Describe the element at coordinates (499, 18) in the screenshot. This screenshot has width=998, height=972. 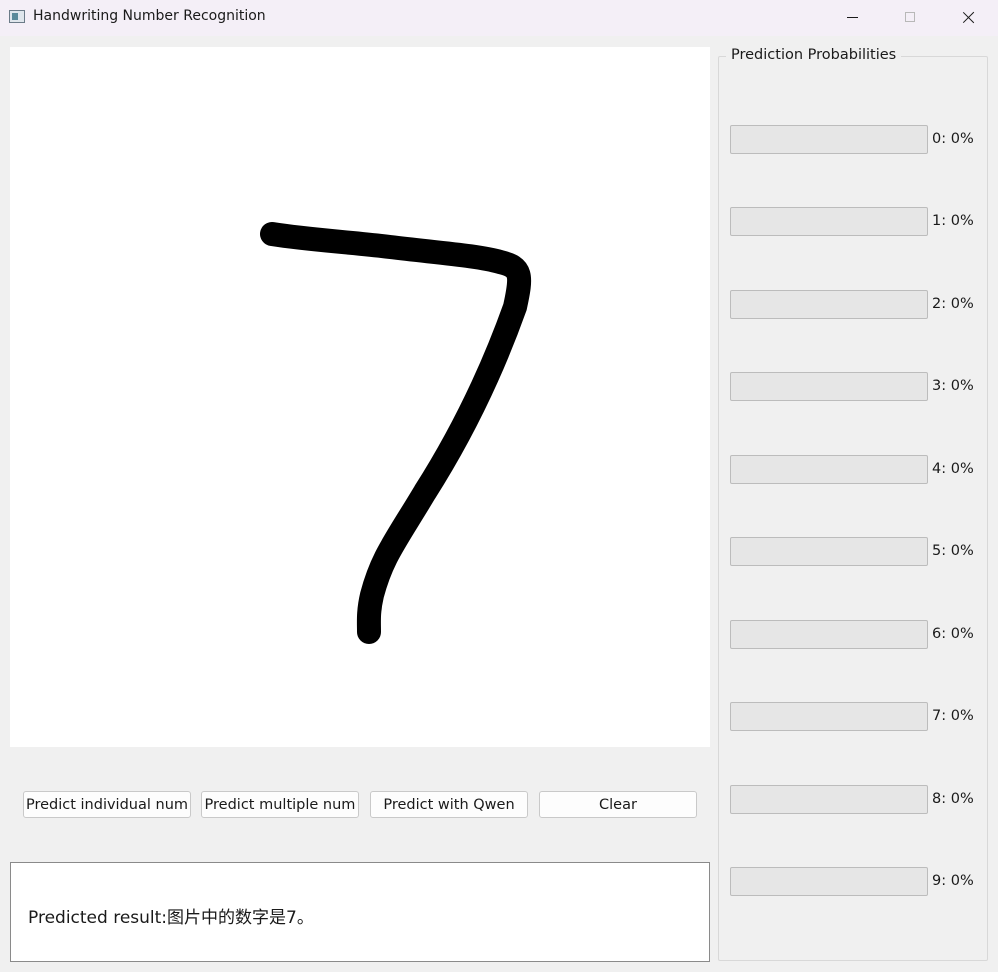
I see `title-bar: Handwriting Number Recognition` at that location.